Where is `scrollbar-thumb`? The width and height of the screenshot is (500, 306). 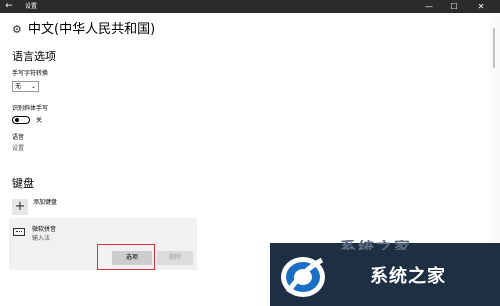 scrollbar-thumb is located at coordinates (494, 48).